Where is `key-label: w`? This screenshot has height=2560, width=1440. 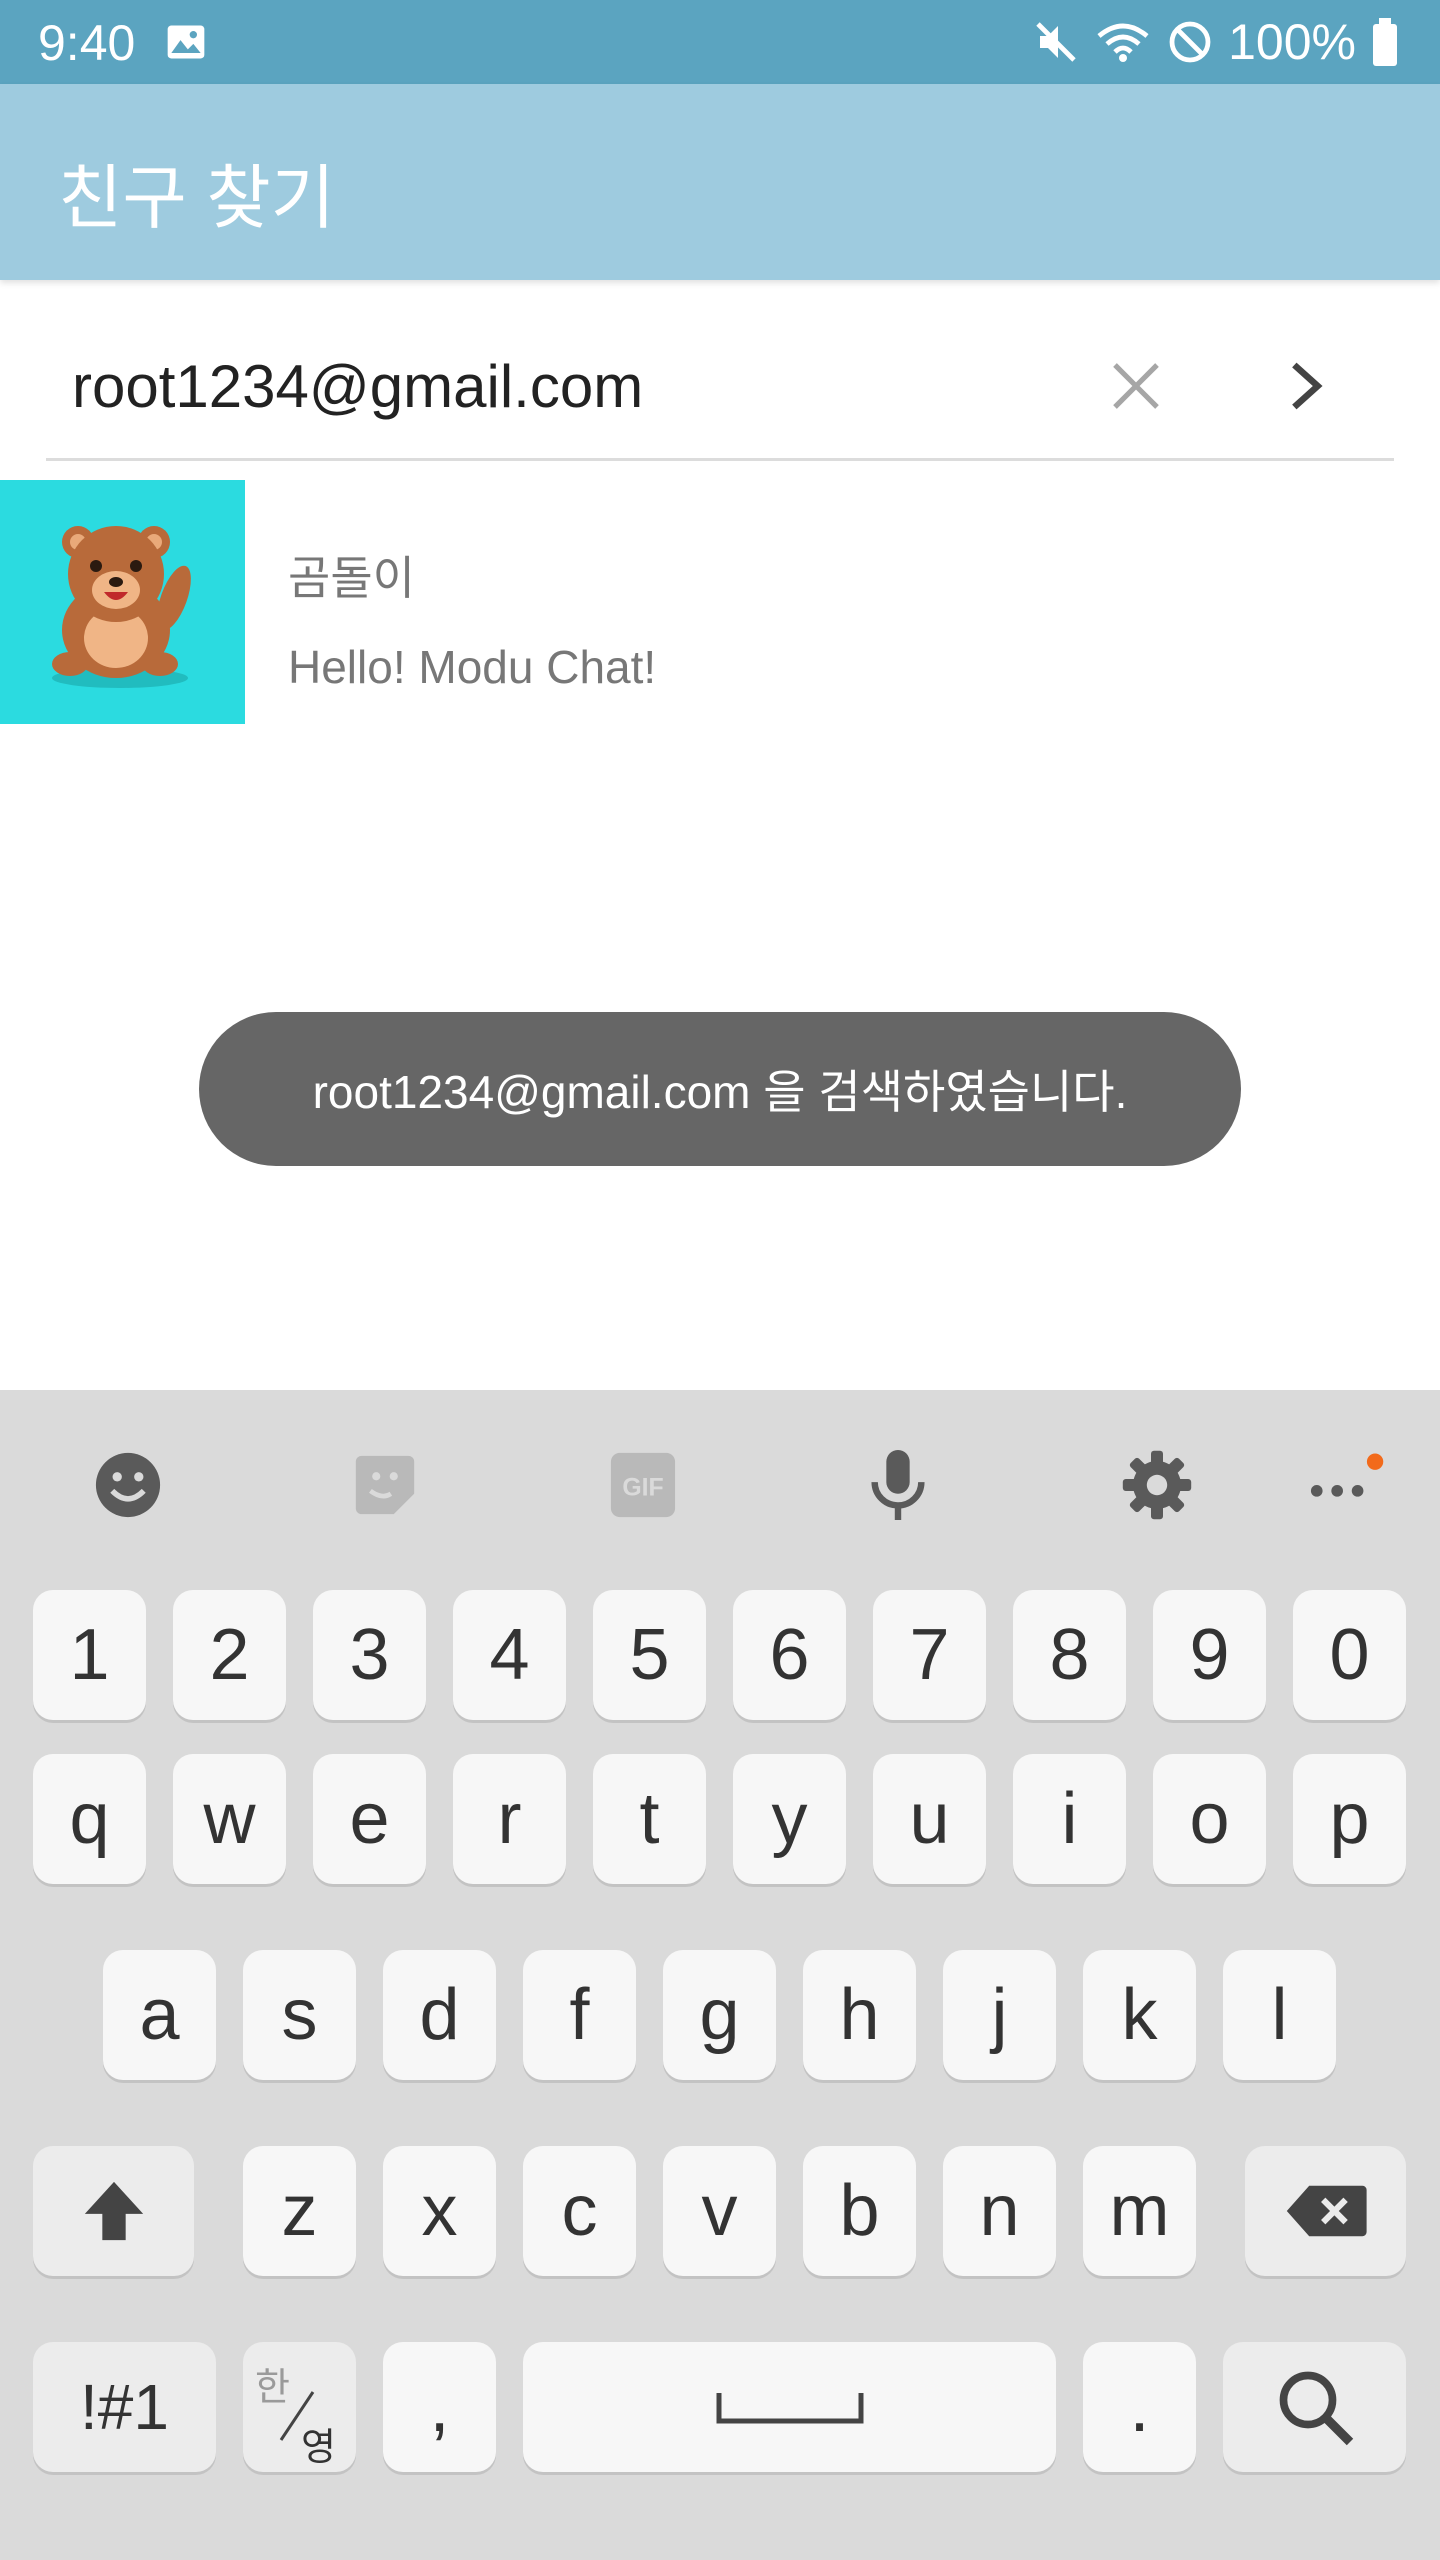
key-label: w is located at coordinates (229, 1819).